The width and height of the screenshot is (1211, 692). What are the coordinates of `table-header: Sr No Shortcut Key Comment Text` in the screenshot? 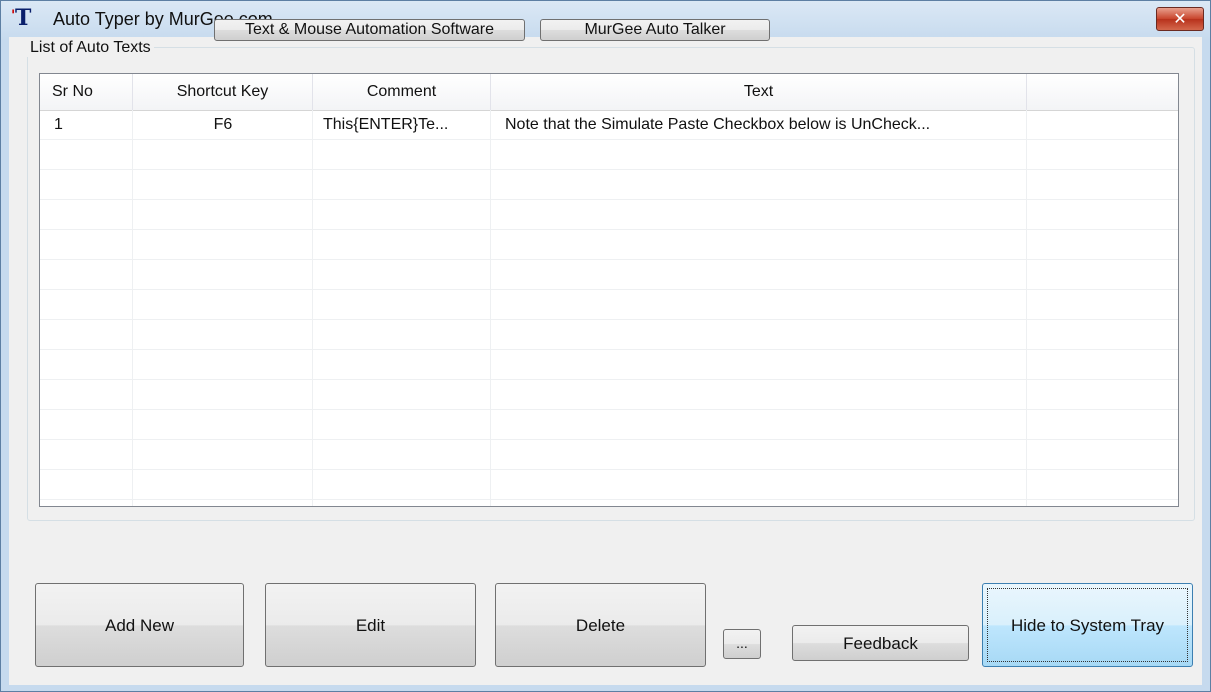 It's located at (609, 92).